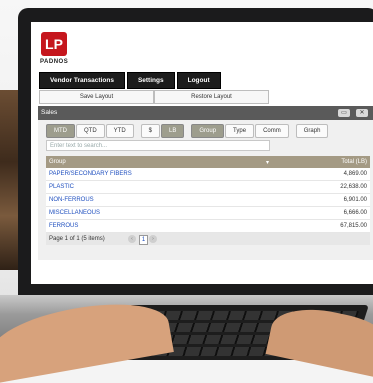 This screenshot has height=383, width=373. Describe the element at coordinates (90, 174) in the screenshot. I see `group-link: PAPER/SECONDARY FIBERS` at that location.